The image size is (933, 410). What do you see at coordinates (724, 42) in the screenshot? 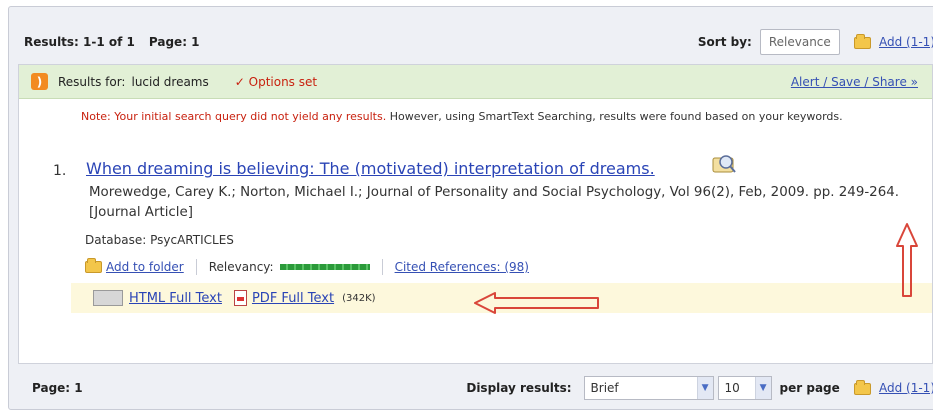
I see `sort-label: Sort by:` at bounding box center [724, 42].